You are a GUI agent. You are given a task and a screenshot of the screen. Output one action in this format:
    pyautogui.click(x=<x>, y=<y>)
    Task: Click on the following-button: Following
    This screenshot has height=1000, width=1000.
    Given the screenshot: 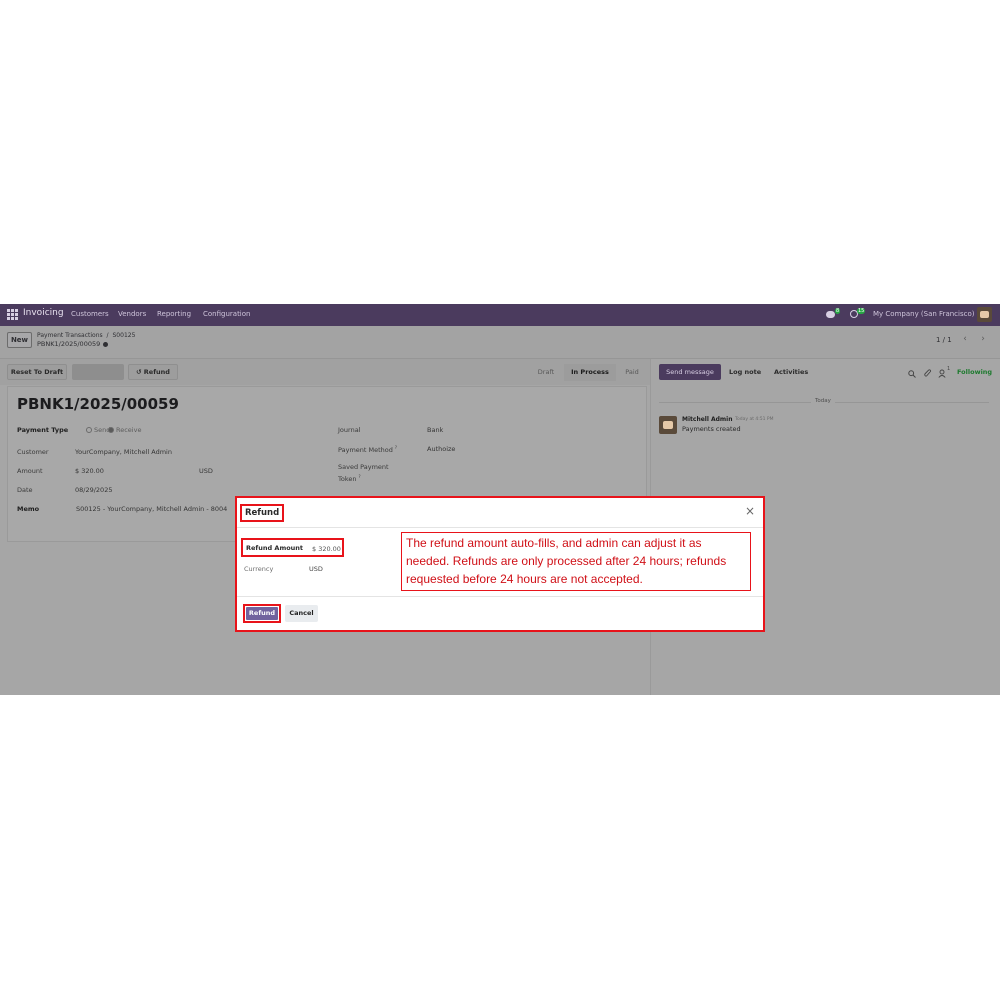 What is the action you would take?
    pyautogui.click(x=974, y=372)
    